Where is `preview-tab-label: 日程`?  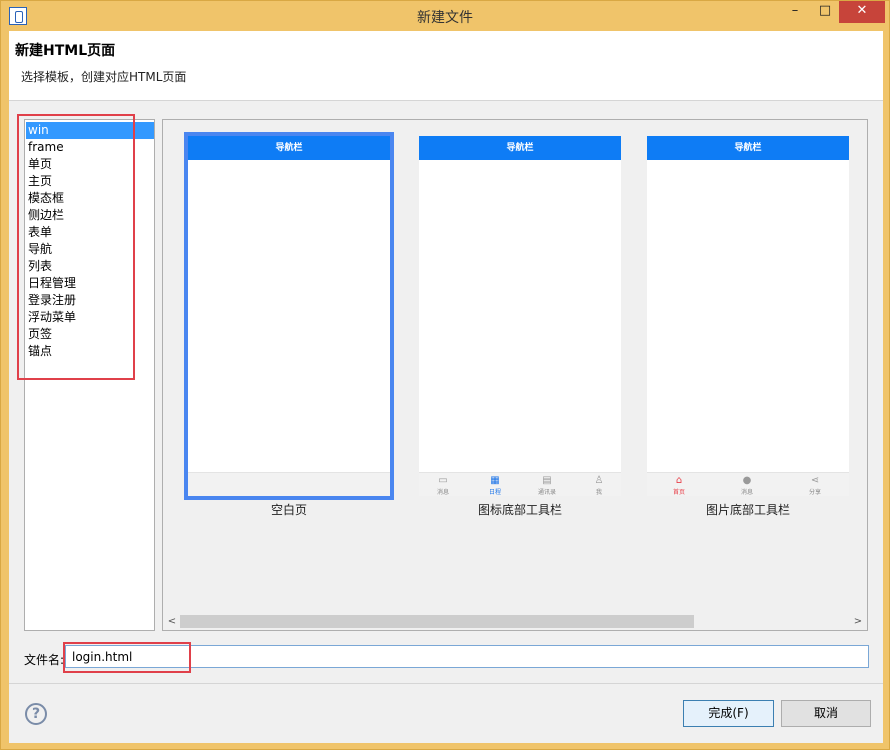
preview-tab-label: 日程 is located at coordinates (494, 492).